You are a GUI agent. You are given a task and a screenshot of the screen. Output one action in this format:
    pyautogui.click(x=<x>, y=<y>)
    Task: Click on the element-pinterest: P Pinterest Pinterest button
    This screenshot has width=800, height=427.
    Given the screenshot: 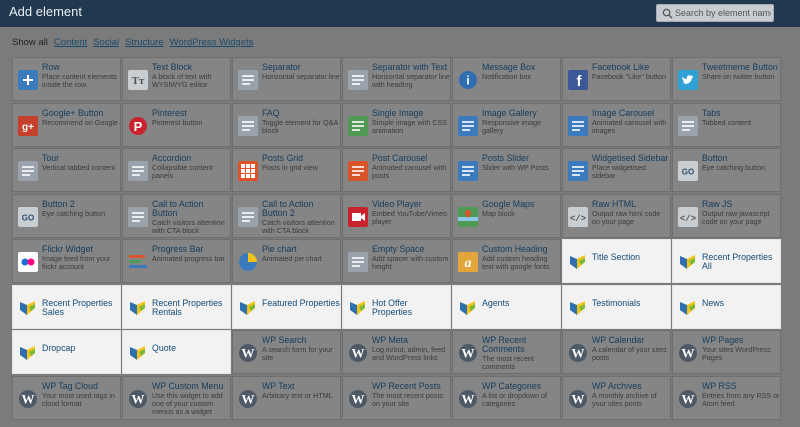 What is the action you would take?
    pyautogui.click(x=176, y=124)
    